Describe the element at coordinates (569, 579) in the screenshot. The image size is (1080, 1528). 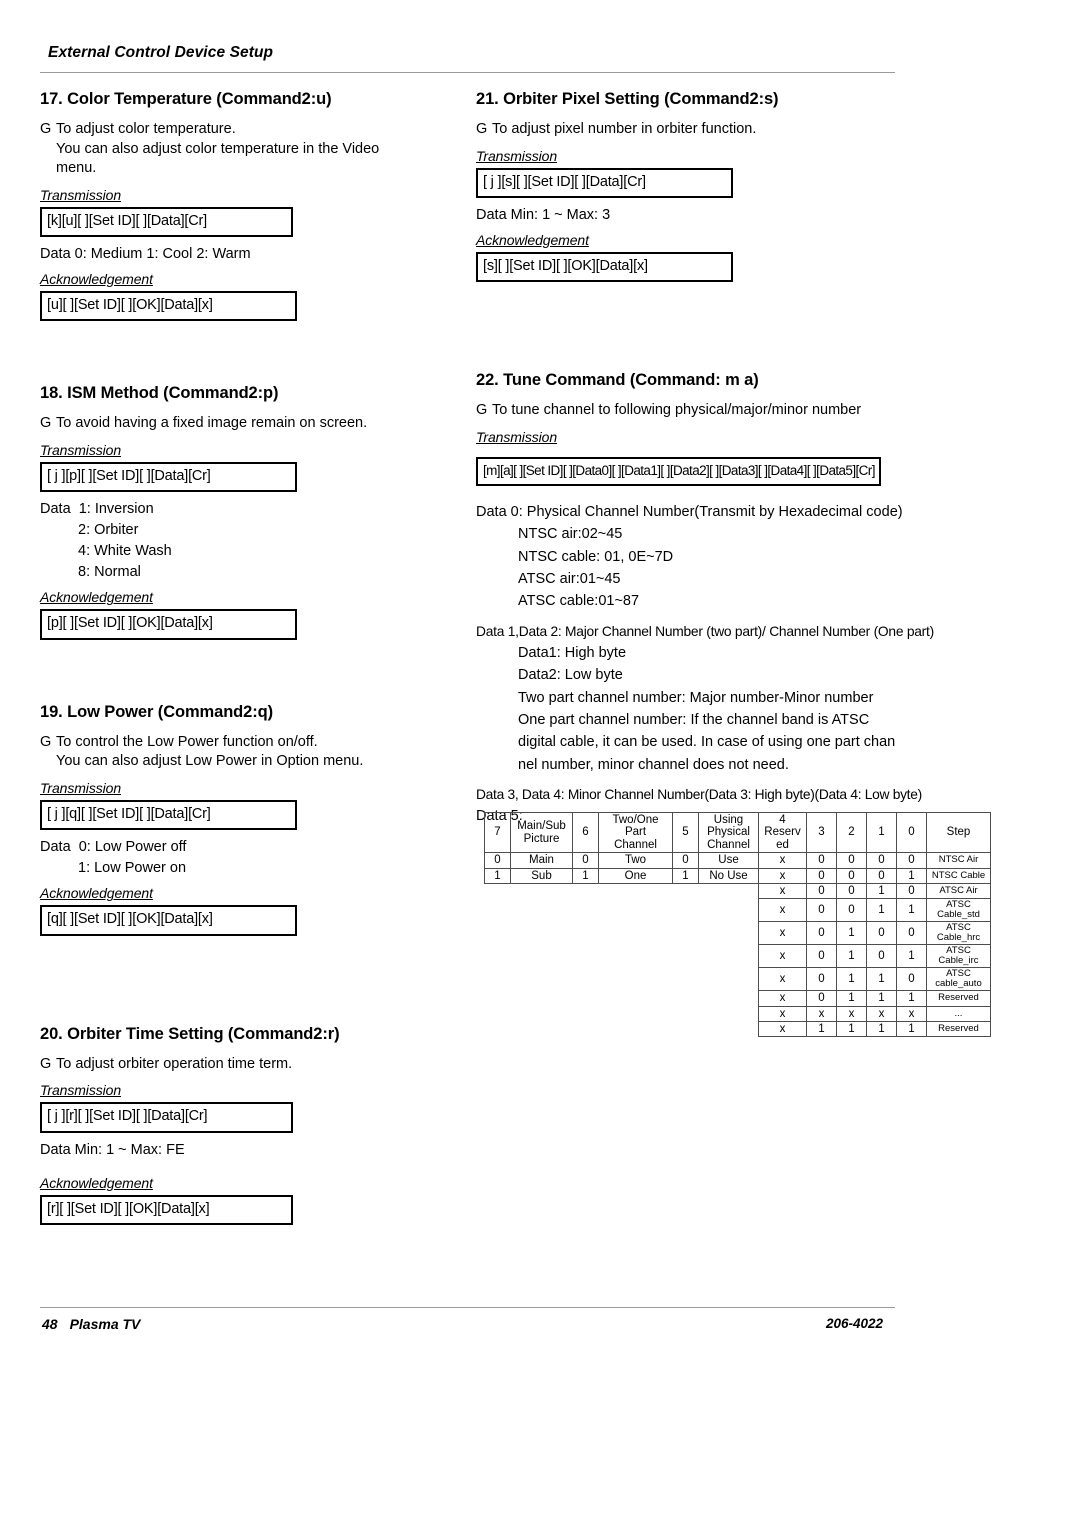
I see `data0-line: ATSC air:01~45` at that location.